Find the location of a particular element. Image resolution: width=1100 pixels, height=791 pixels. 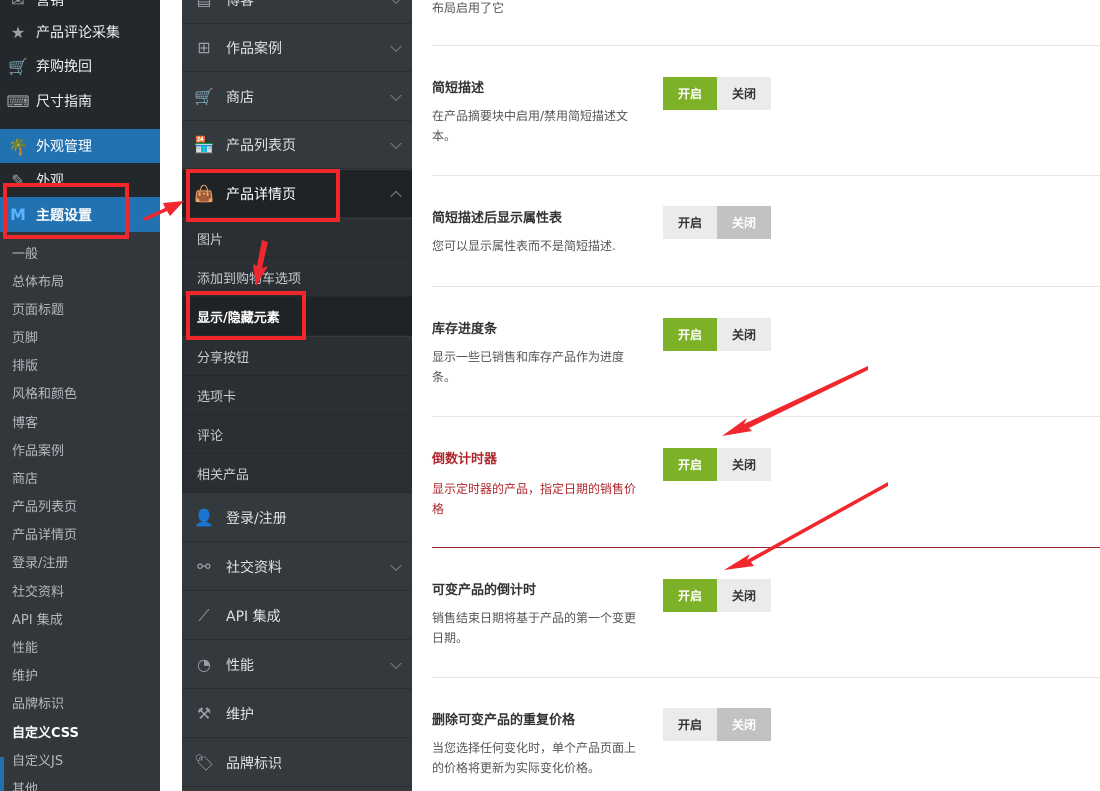

arrow-to-variable-countdown is located at coordinates (806, 526).